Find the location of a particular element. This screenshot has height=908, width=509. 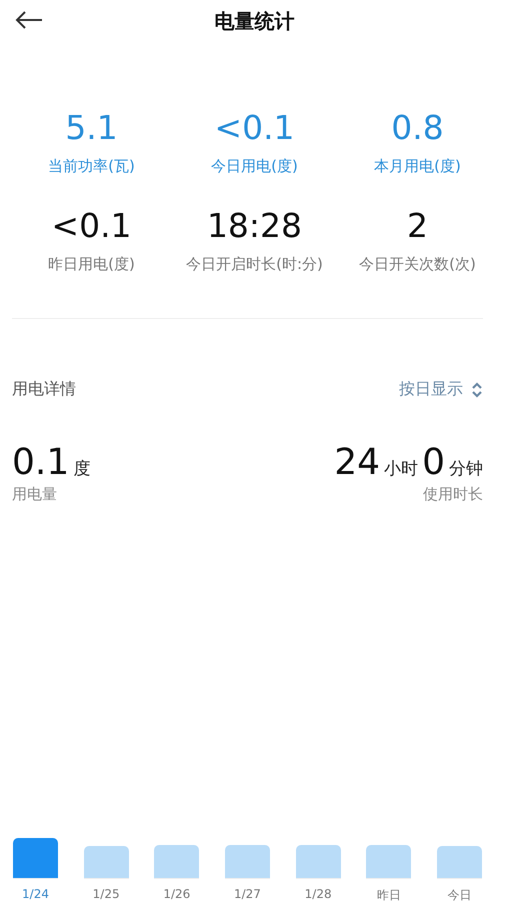

day-label: 今日 is located at coordinates (459, 895).